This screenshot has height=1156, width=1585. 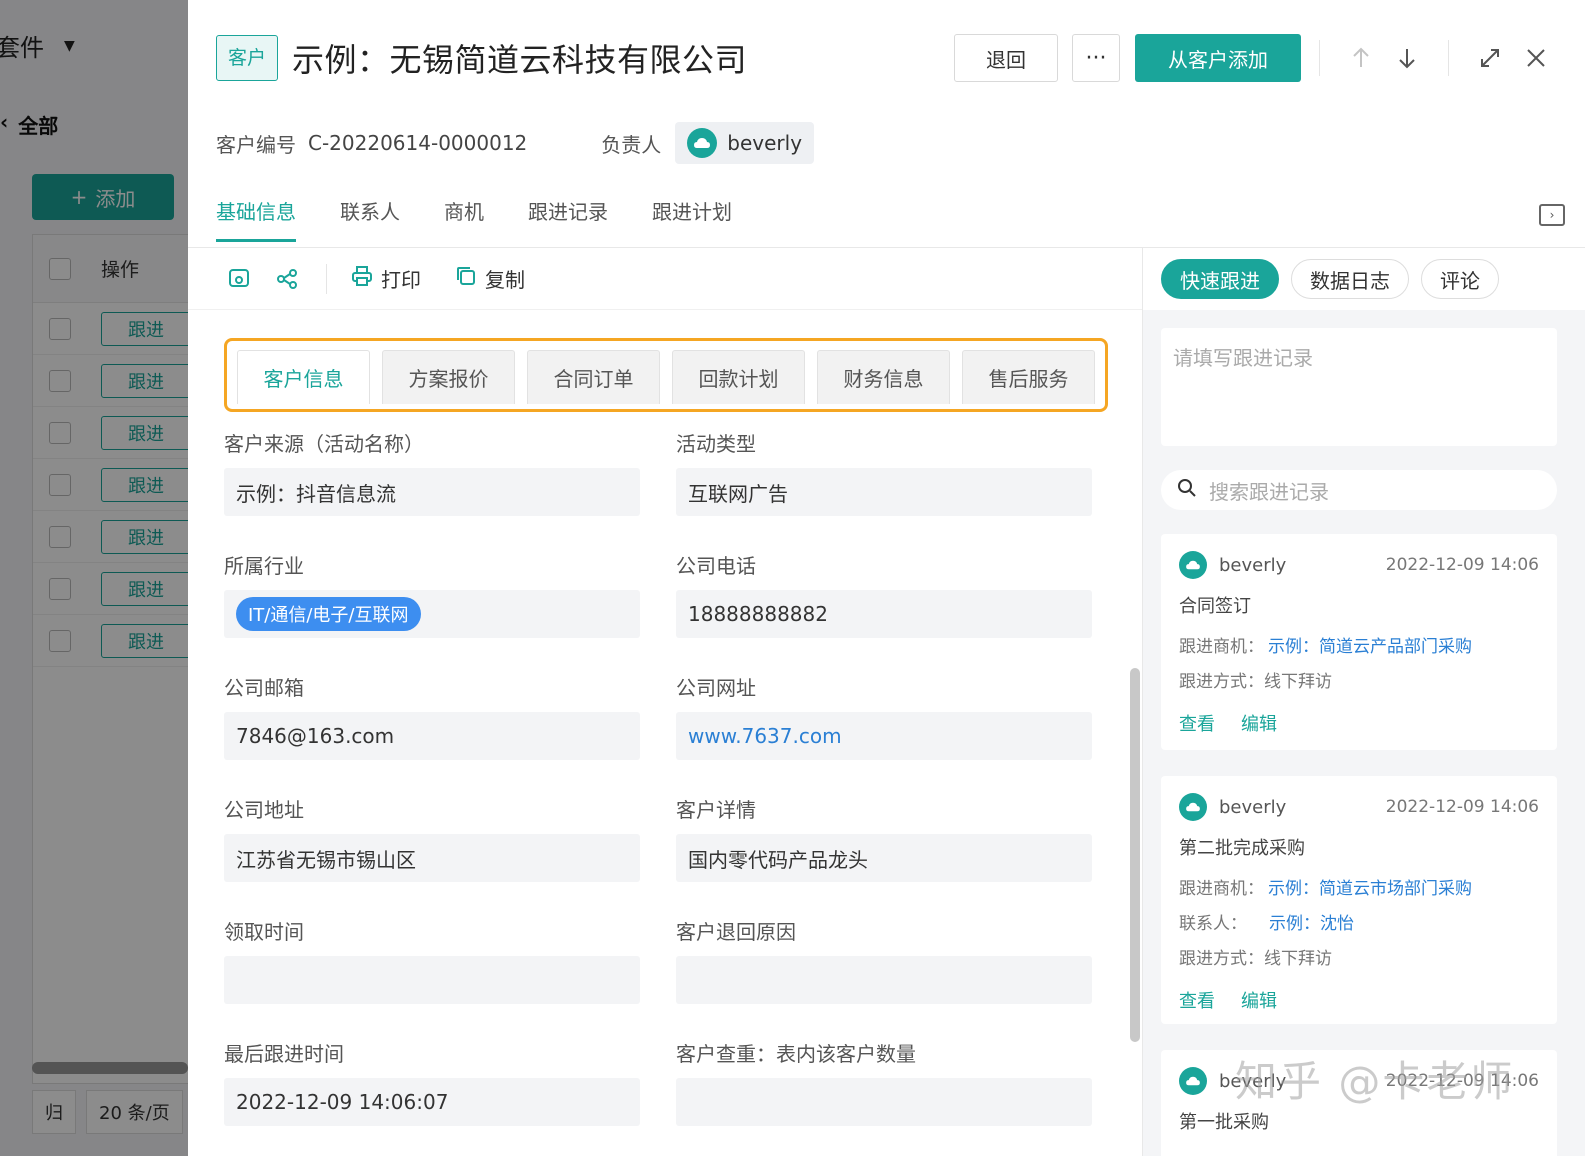 I want to click on record-opportunity: 跟进商机： 示例：简道云市场部门采购, so click(x=1359, y=886).